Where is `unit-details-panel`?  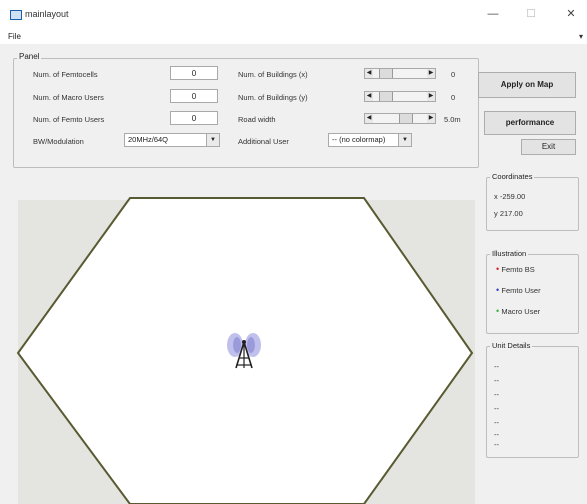
unit-details-panel is located at coordinates (532, 402).